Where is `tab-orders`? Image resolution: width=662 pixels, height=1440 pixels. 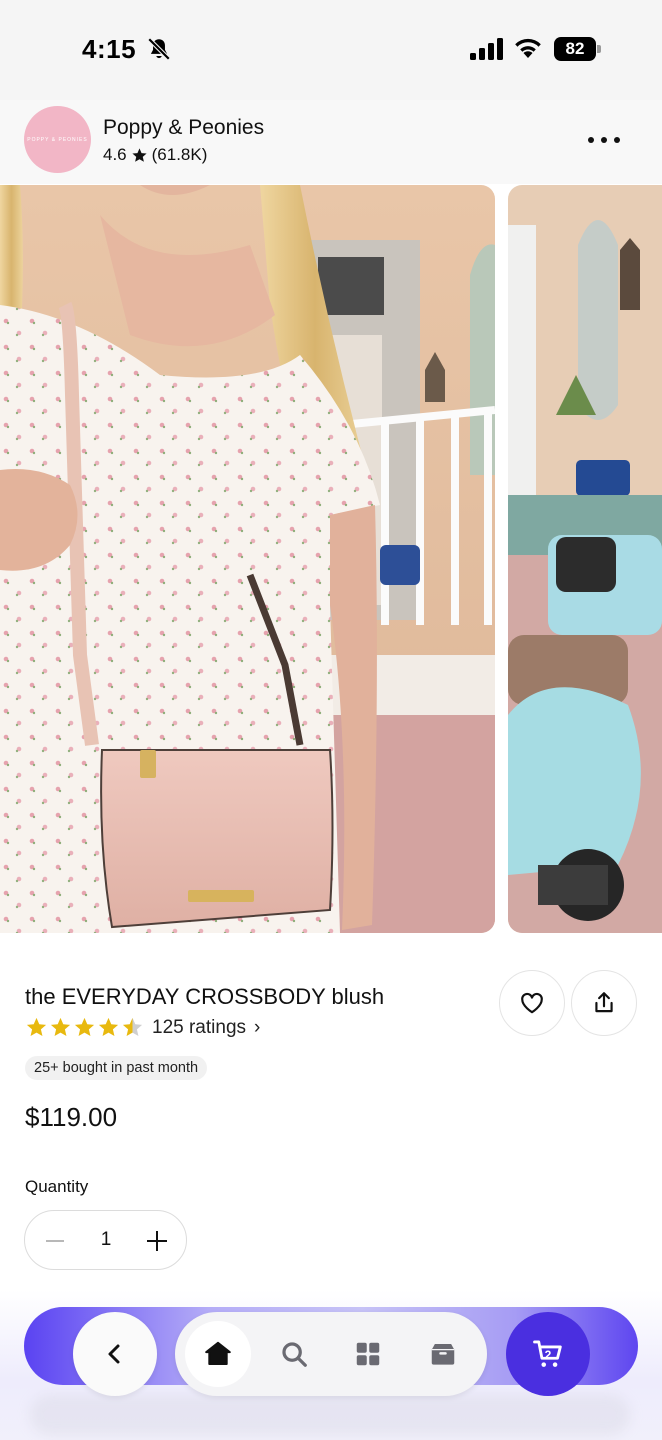
tab-orders is located at coordinates (443, 1354).